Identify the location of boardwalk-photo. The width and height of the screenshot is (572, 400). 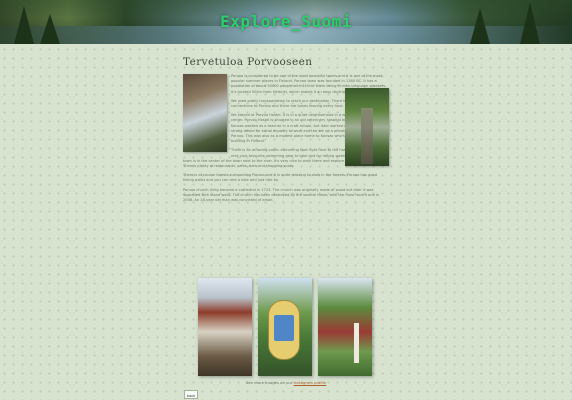
(367, 127).